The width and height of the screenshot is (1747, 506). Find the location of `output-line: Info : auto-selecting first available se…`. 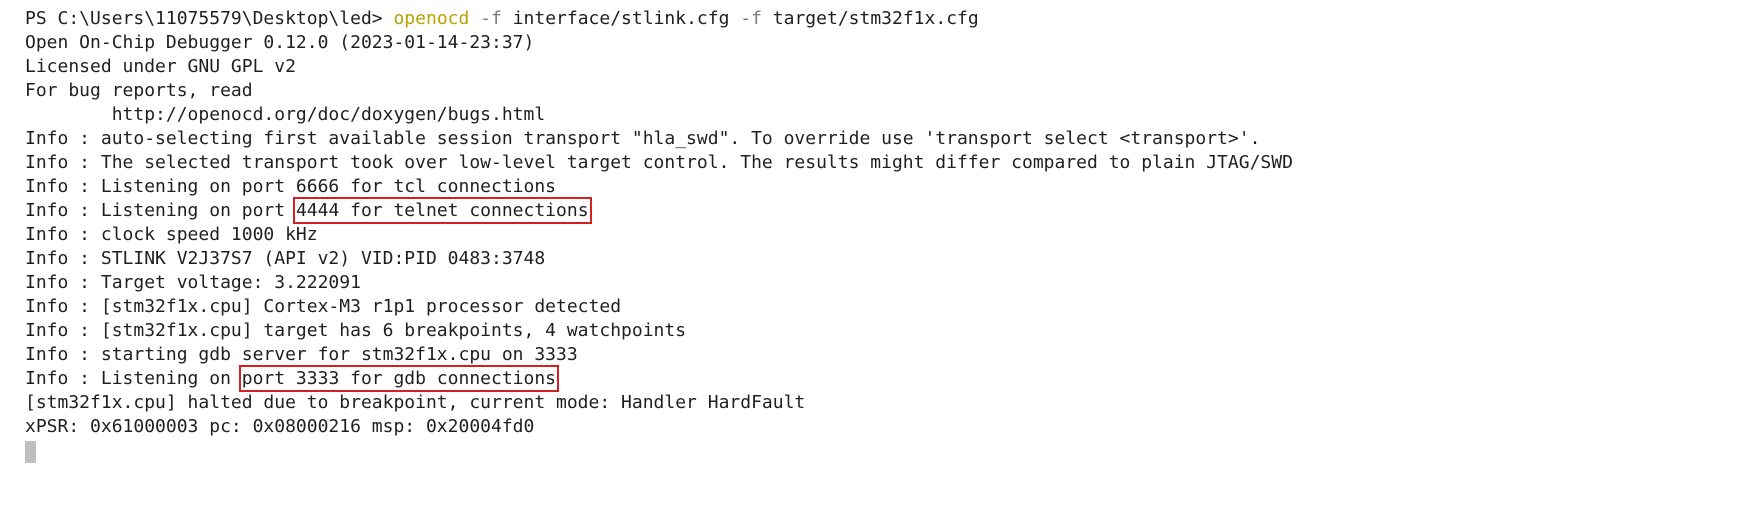

output-line: Info : auto-selecting first available se… is located at coordinates (643, 138).